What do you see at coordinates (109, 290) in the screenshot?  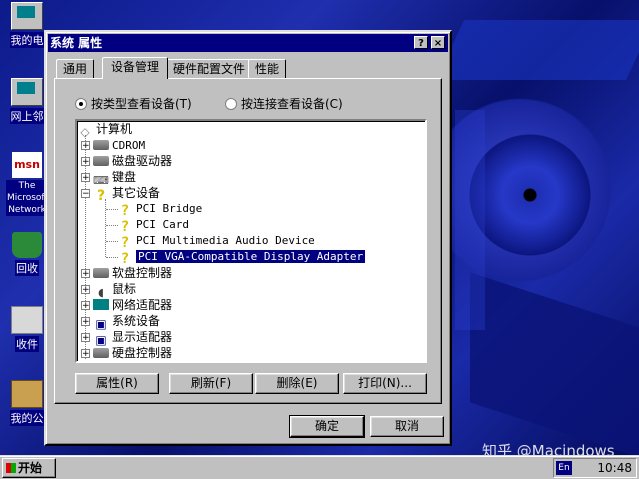 I see `tree-node-mouse: + ◖ 鼠标` at bounding box center [109, 290].